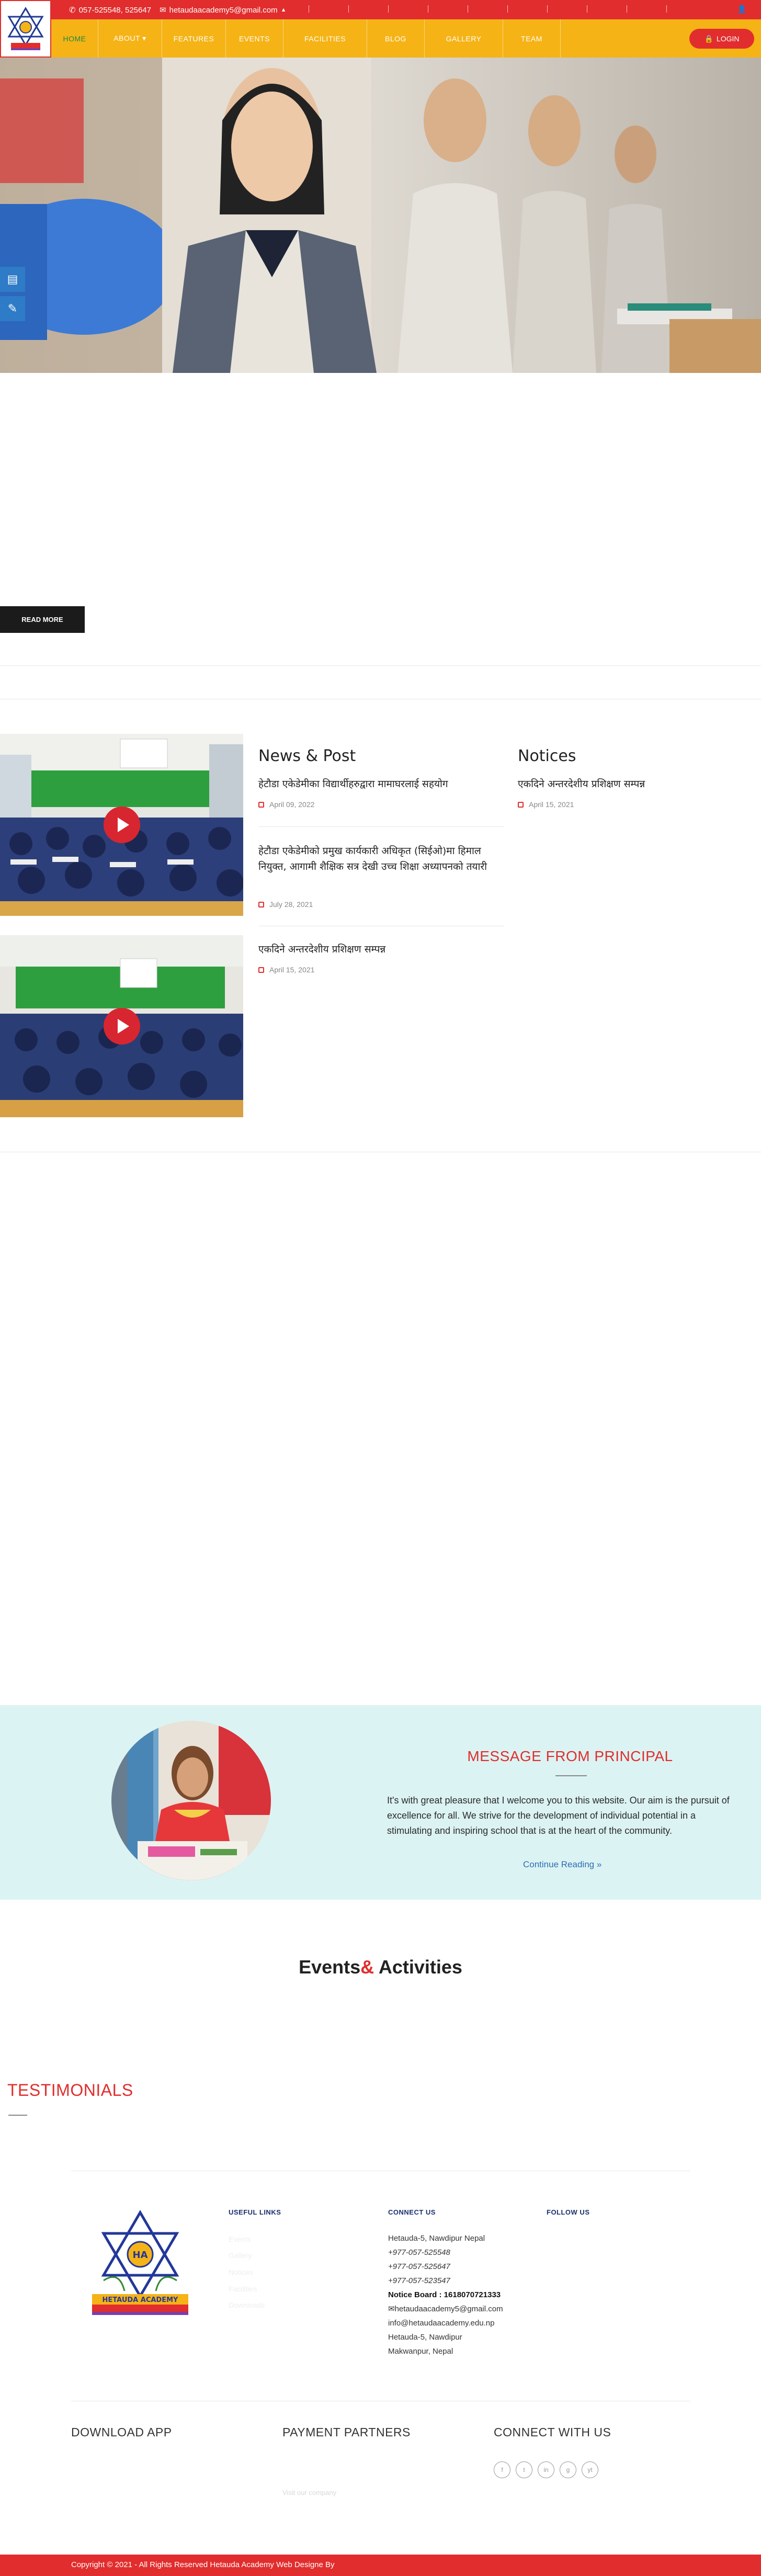 This screenshot has width=761, height=2576. Describe the element at coordinates (570, 1756) in the screenshot. I see `principal-heading: MESSAGE FROM PRINCIPAL` at that location.